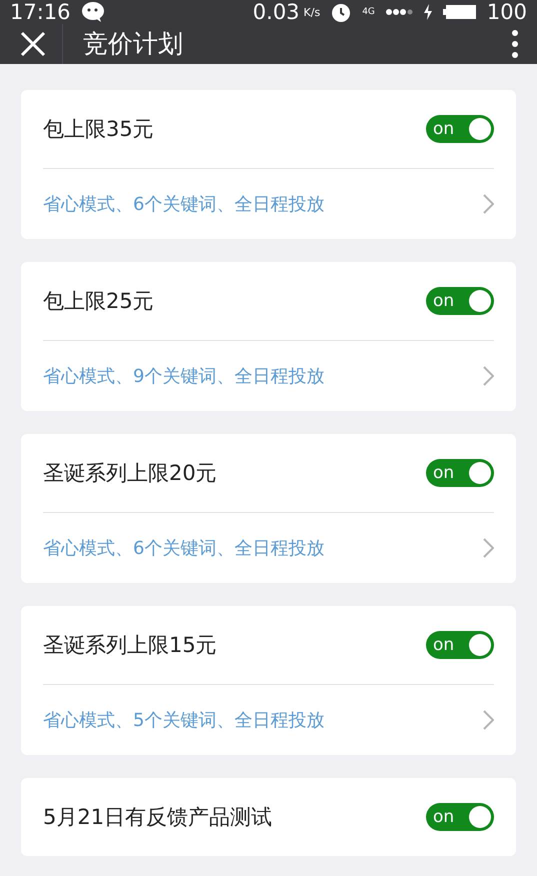  I want to click on page-title: 竞价计划, so click(286, 44).